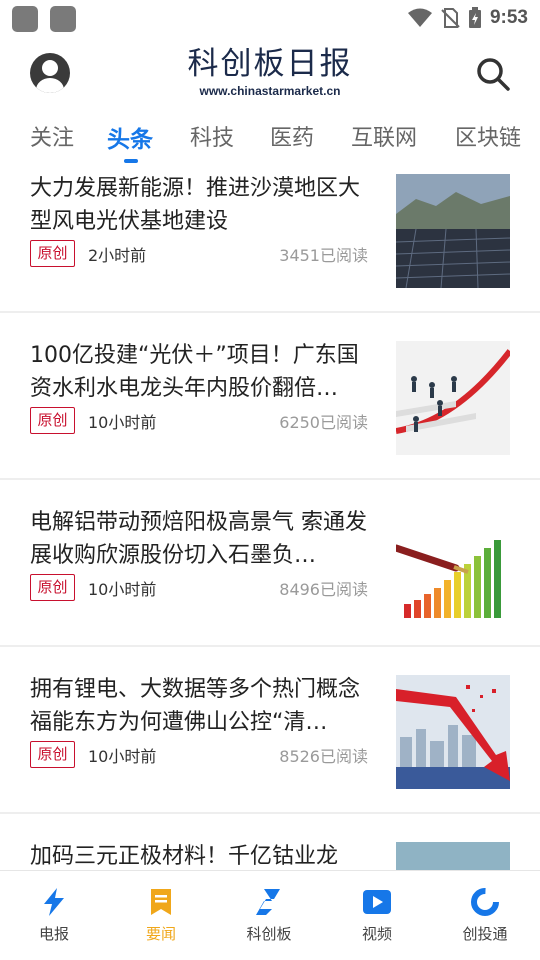 This screenshot has width=540, height=960. Describe the element at coordinates (488, 136) in the screenshot. I see `tab-blockchain: 区块链` at that location.